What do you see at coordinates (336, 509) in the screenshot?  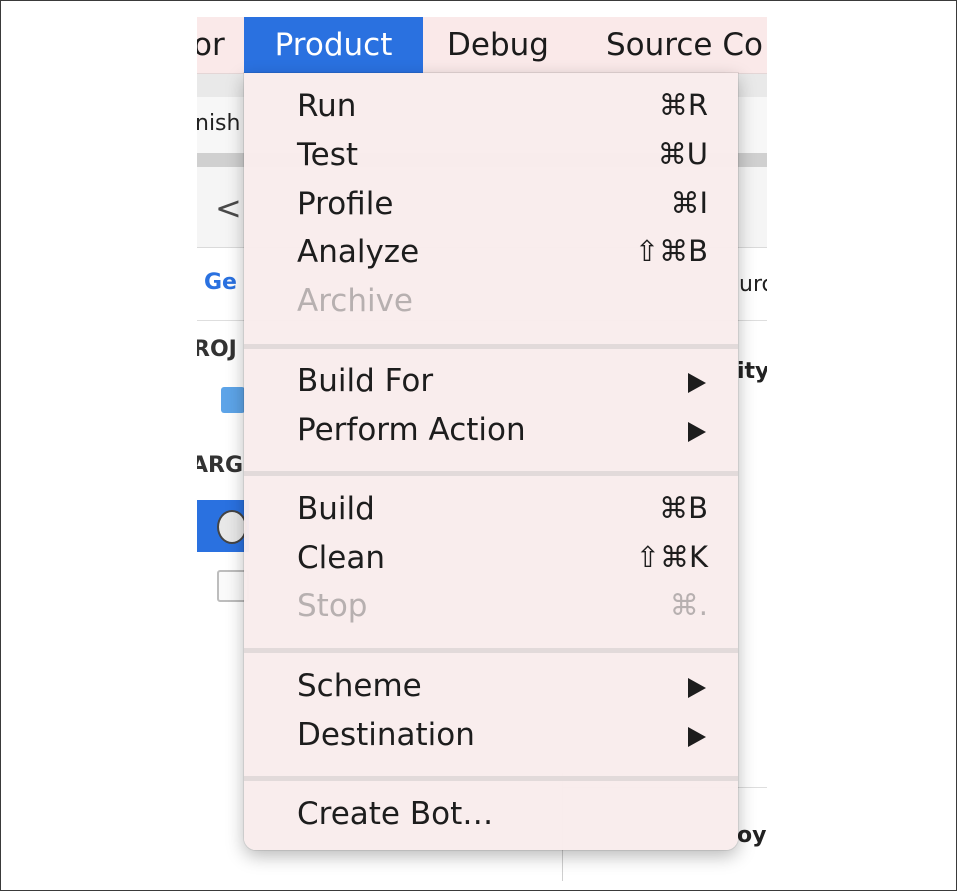 I see `menu-item-label: Build` at bounding box center [336, 509].